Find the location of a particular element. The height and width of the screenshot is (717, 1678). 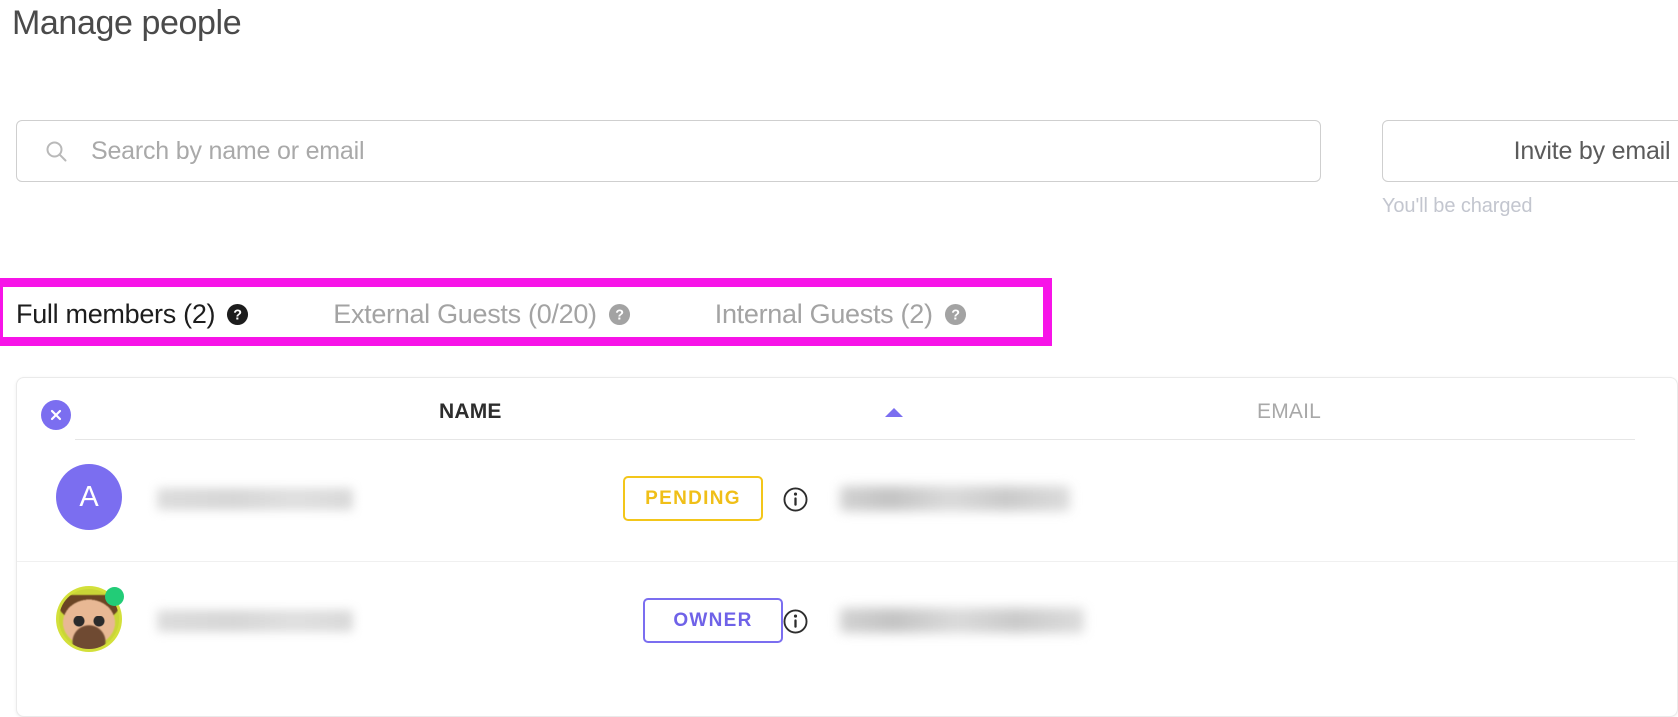

status-badge: PENDING is located at coordinates (693, 498).